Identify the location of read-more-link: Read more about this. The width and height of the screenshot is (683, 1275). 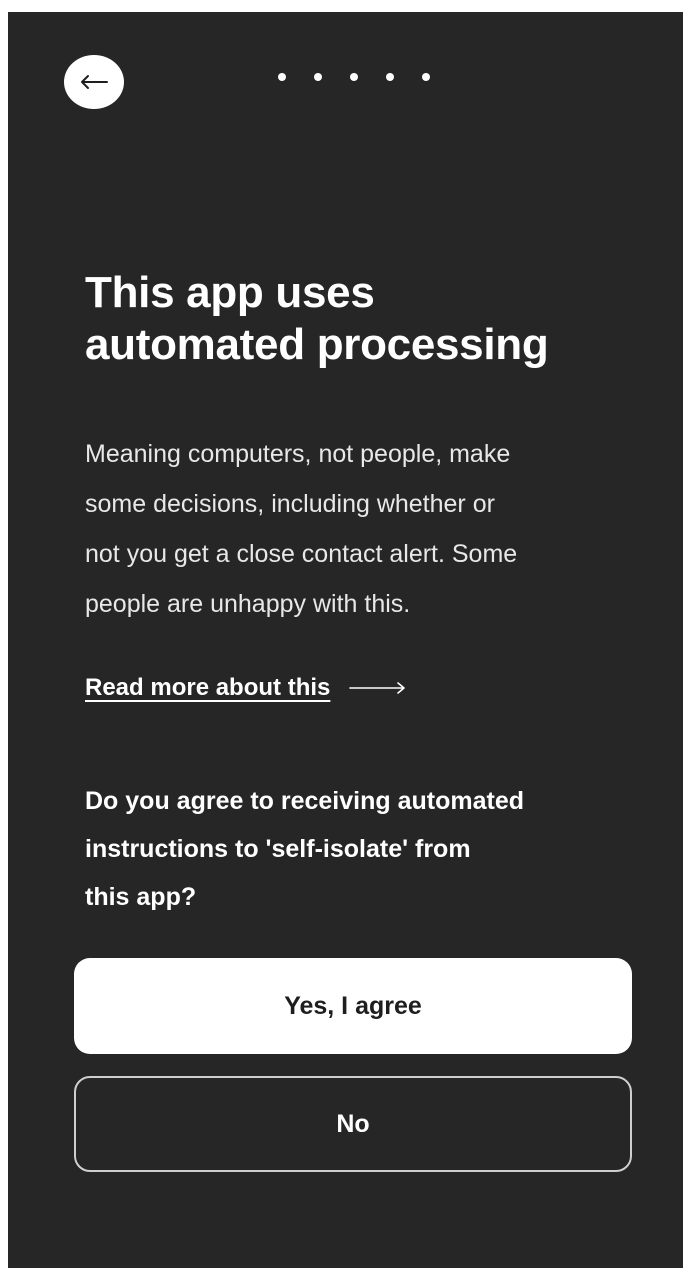
(246, 688).